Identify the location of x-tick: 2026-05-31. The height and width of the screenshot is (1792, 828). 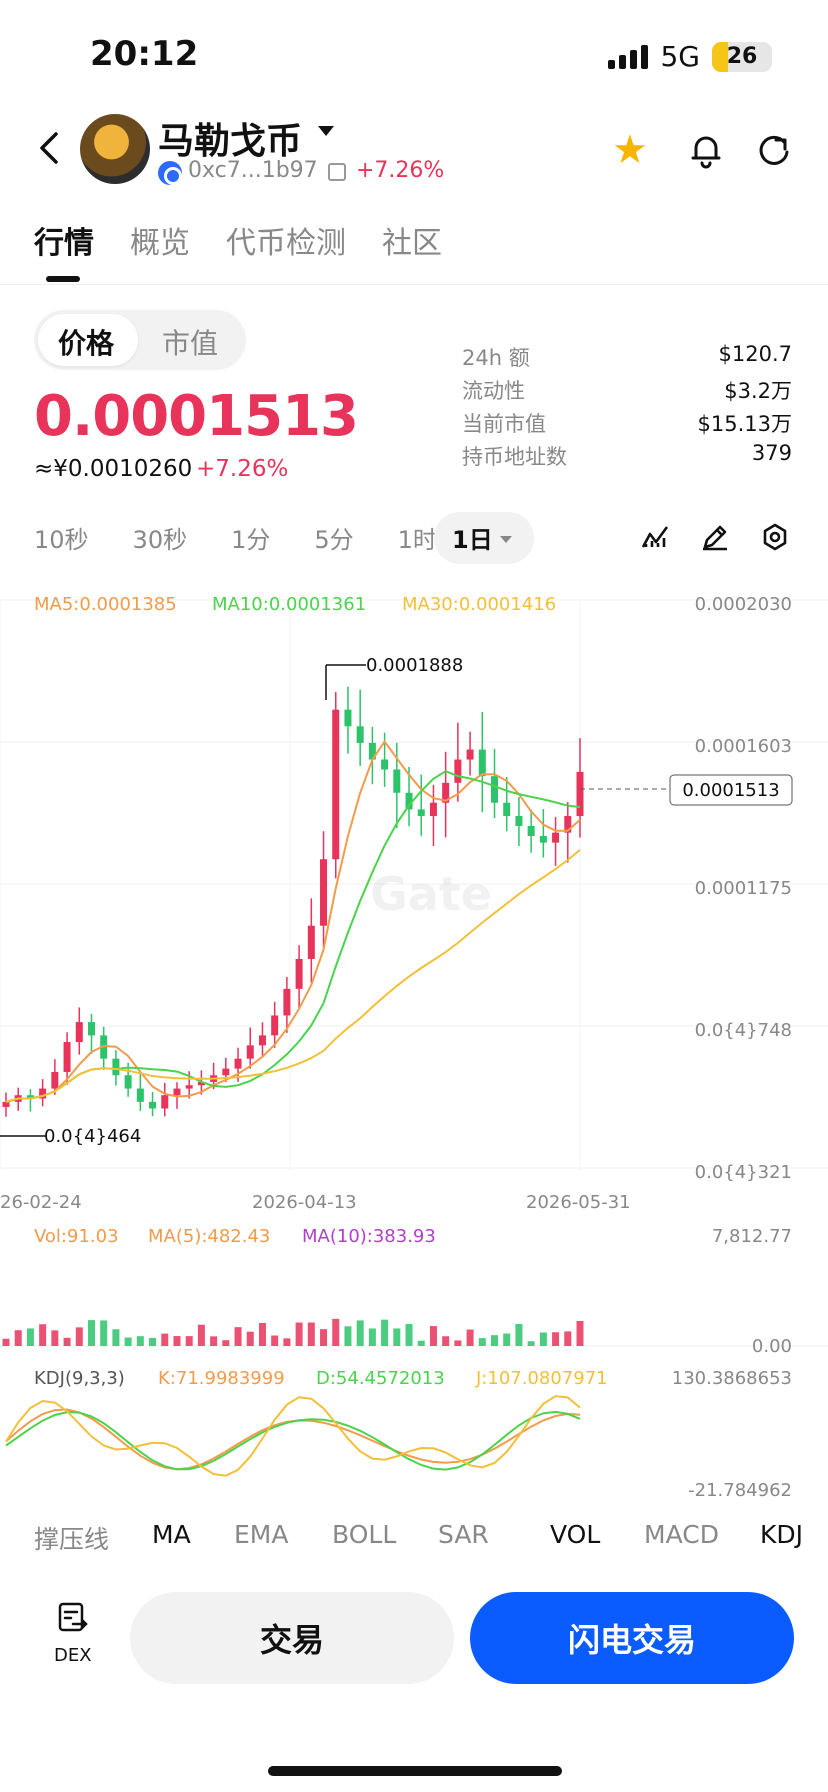
(578, 1202).